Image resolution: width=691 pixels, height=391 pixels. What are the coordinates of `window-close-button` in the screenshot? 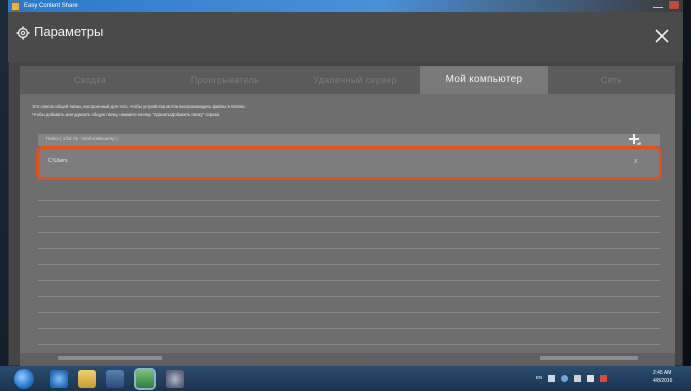 It's located at (674, 5).